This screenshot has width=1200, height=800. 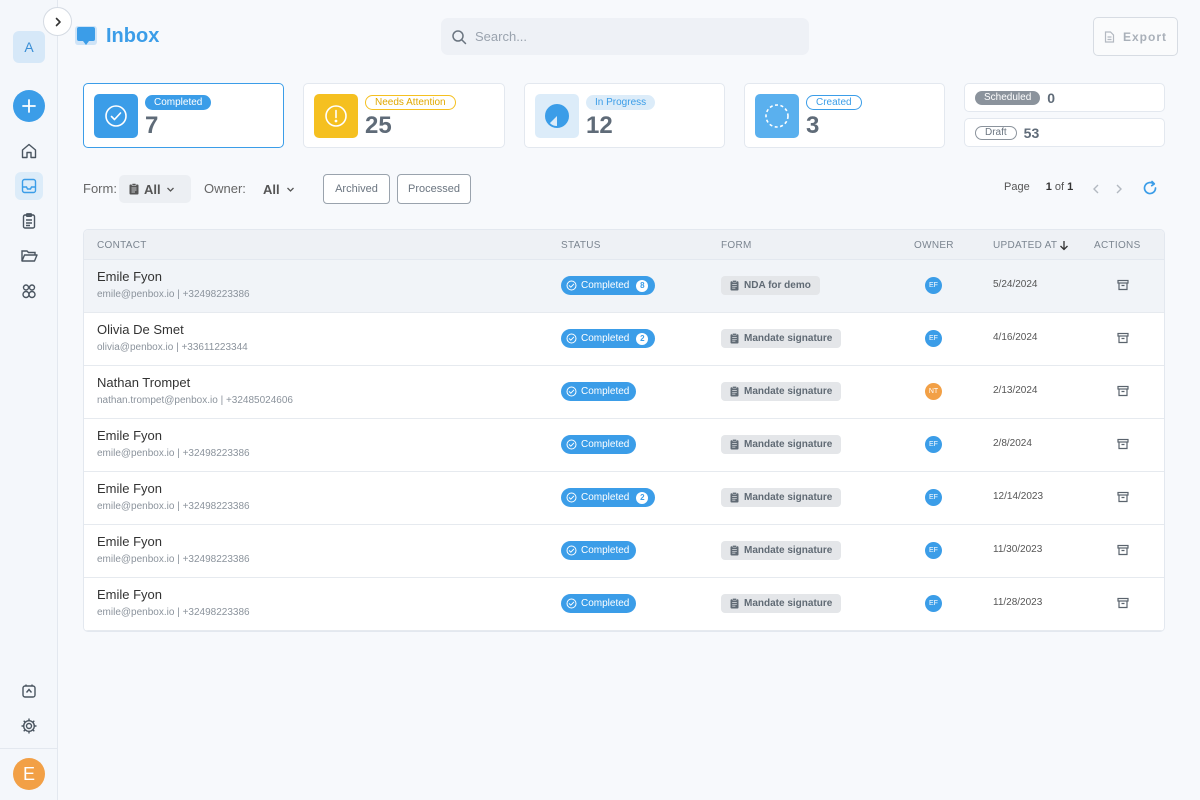 What do you see at coordinates (155, 189) in the screenshot?
I see `form-filter-select: All` at bounding box center [155, 189].